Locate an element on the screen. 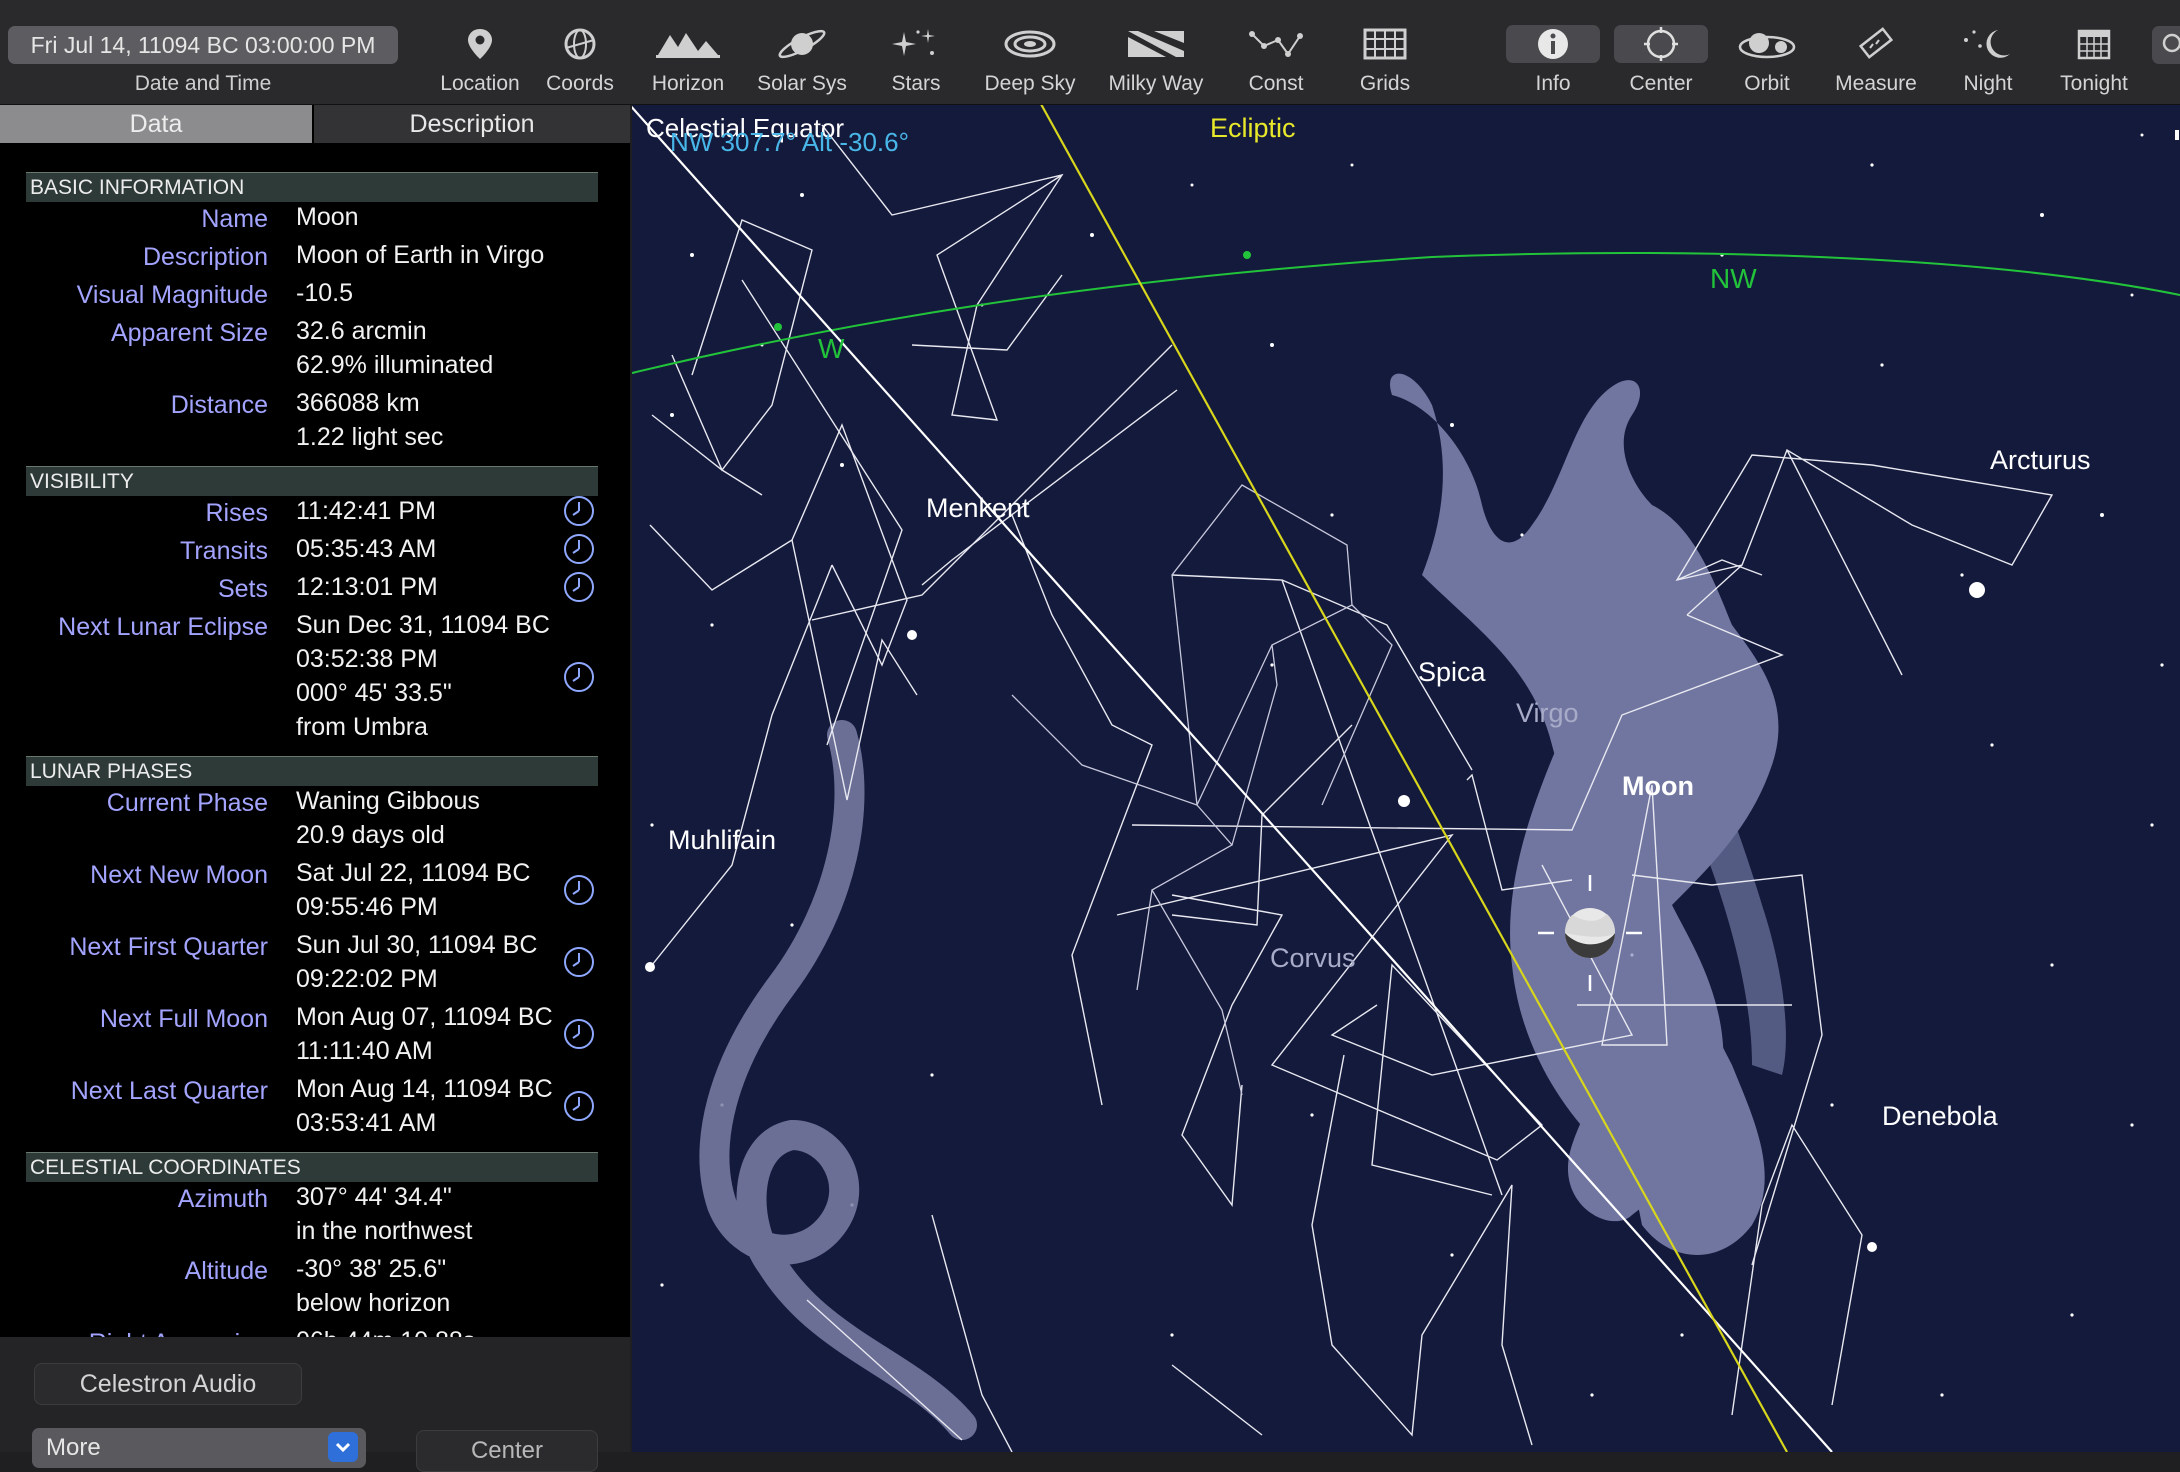  next-last-quarter-label: Next Last Quarter is located at coordinates (169, 1091).